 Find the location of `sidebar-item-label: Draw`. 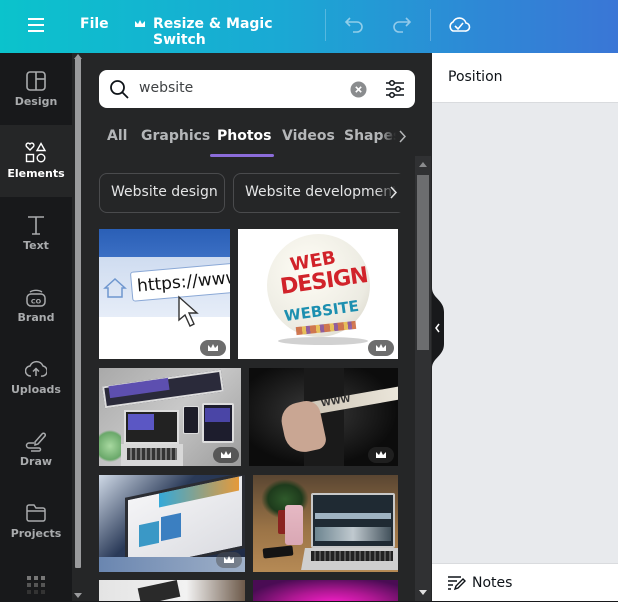

sidebar-item-label: Draw is located at coordinates (36, 461).